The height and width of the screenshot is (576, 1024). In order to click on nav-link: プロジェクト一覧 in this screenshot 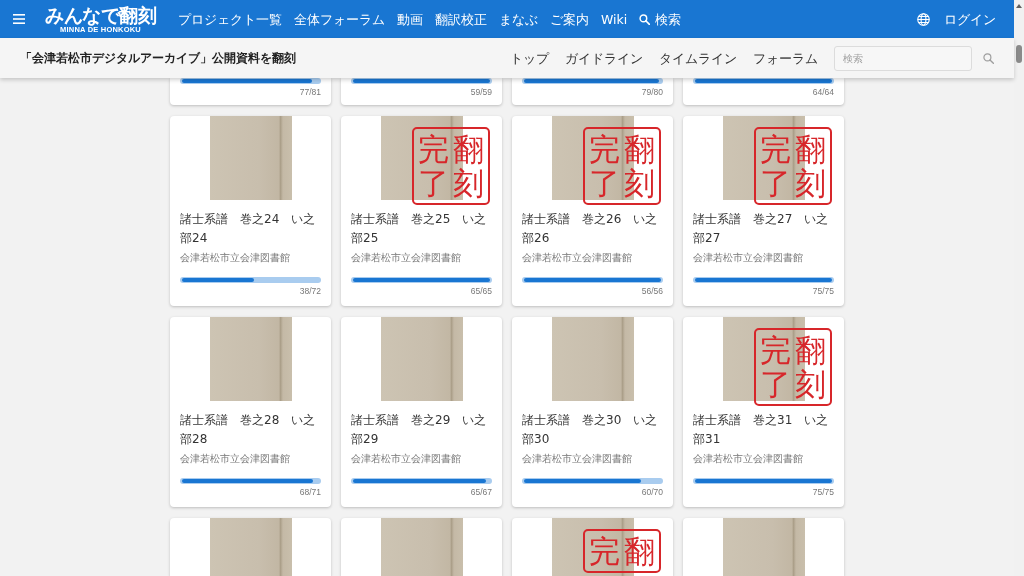, I will do `click(230, 19)`.